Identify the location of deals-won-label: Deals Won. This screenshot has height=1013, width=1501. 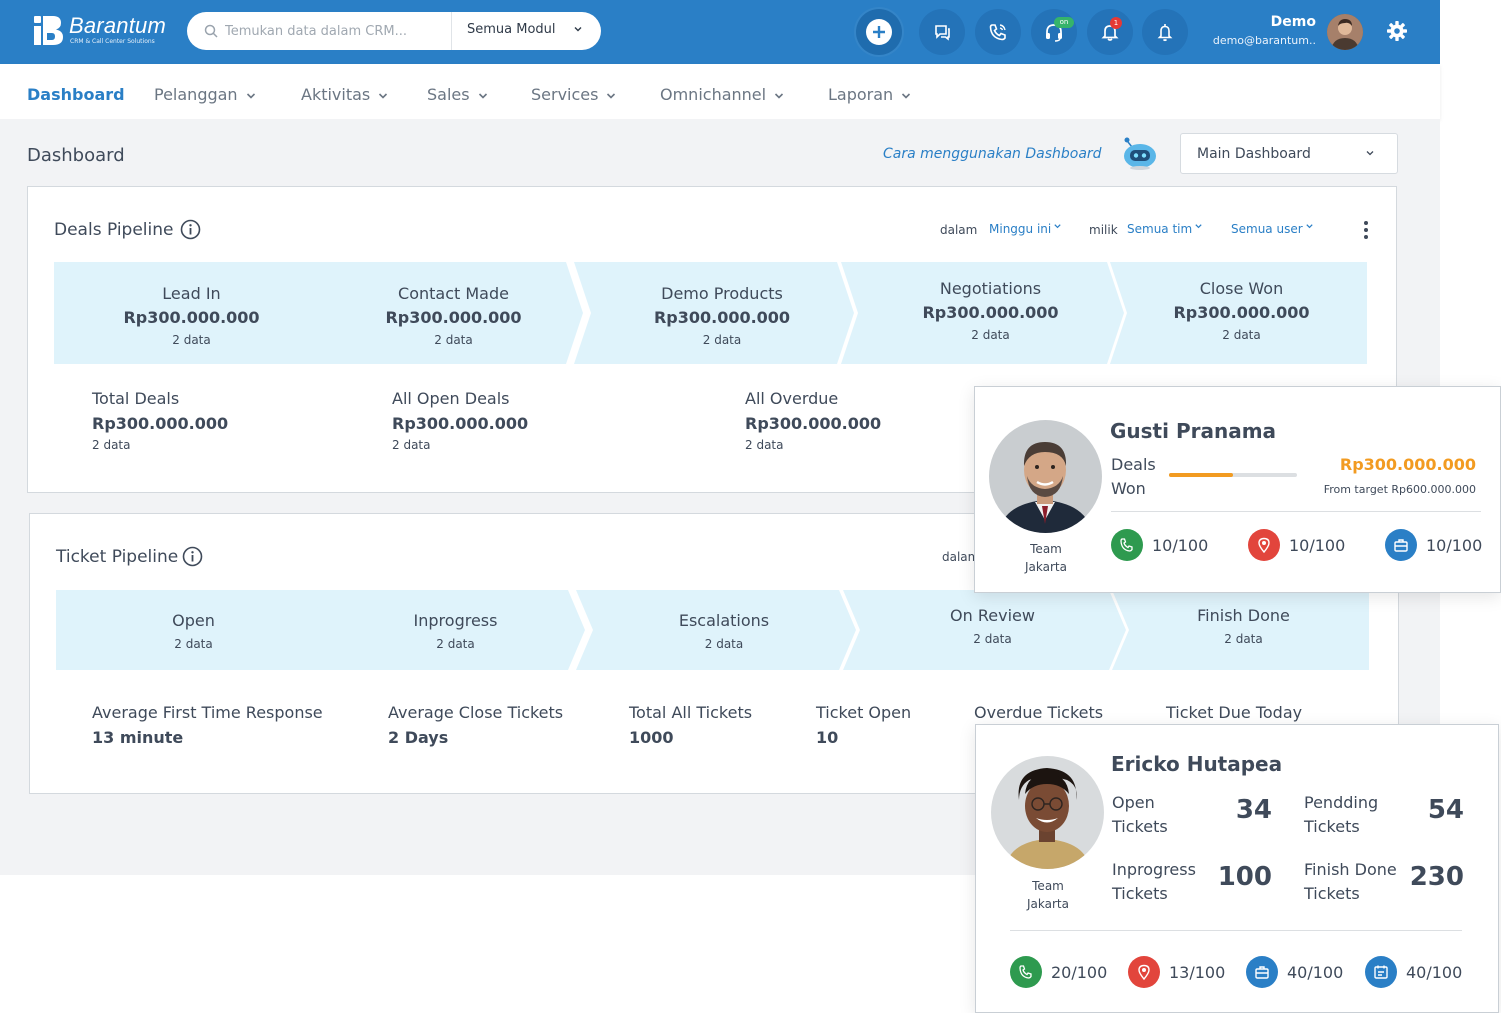
(1133, 476).